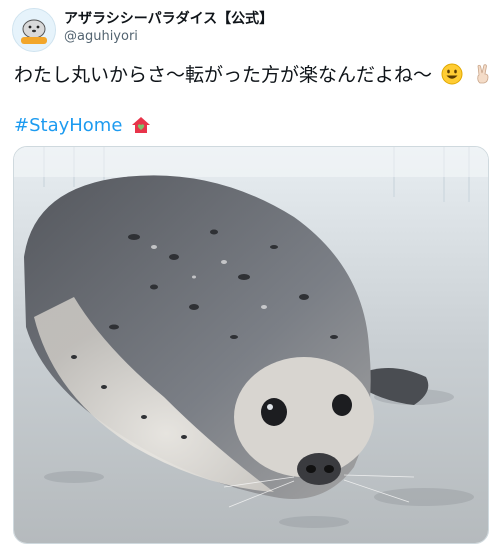 This screenshot has height=552, width=500. I want to click on tweet-header: アザラシシーパラダイス【公式】 @aguhiyori, so click(250, 30).